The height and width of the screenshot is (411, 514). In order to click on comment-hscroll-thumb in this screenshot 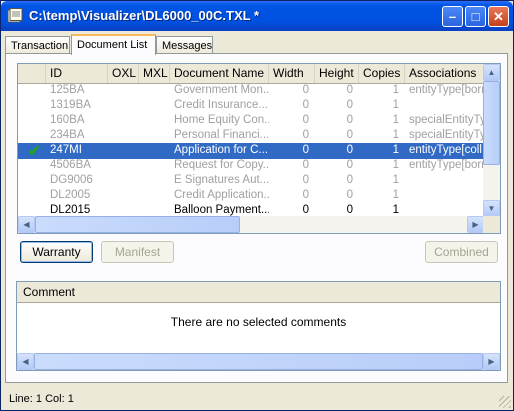, I will do `click(258, 361)`.